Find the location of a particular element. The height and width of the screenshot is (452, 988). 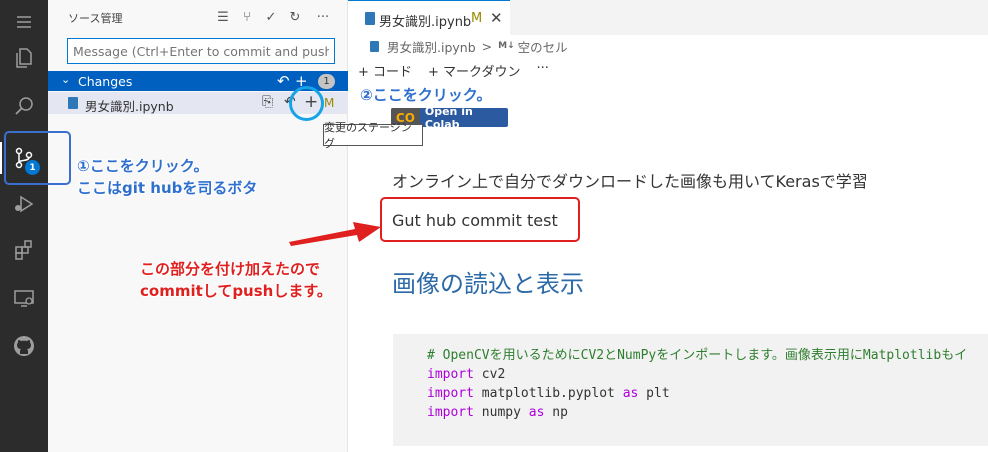

git-pull-request-icon: ⑂ is located at coordinates (247, 17).